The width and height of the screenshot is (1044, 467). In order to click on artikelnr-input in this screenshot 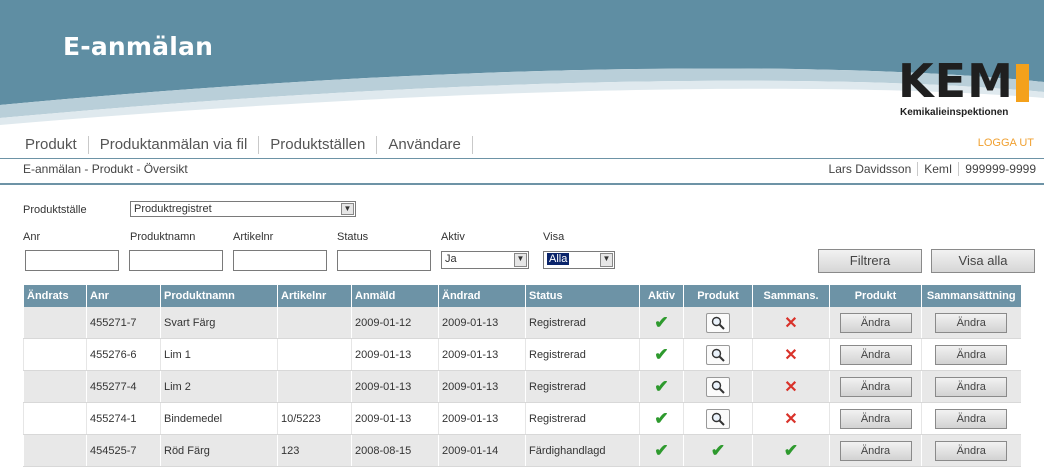, I will do `click(280, 260)`.